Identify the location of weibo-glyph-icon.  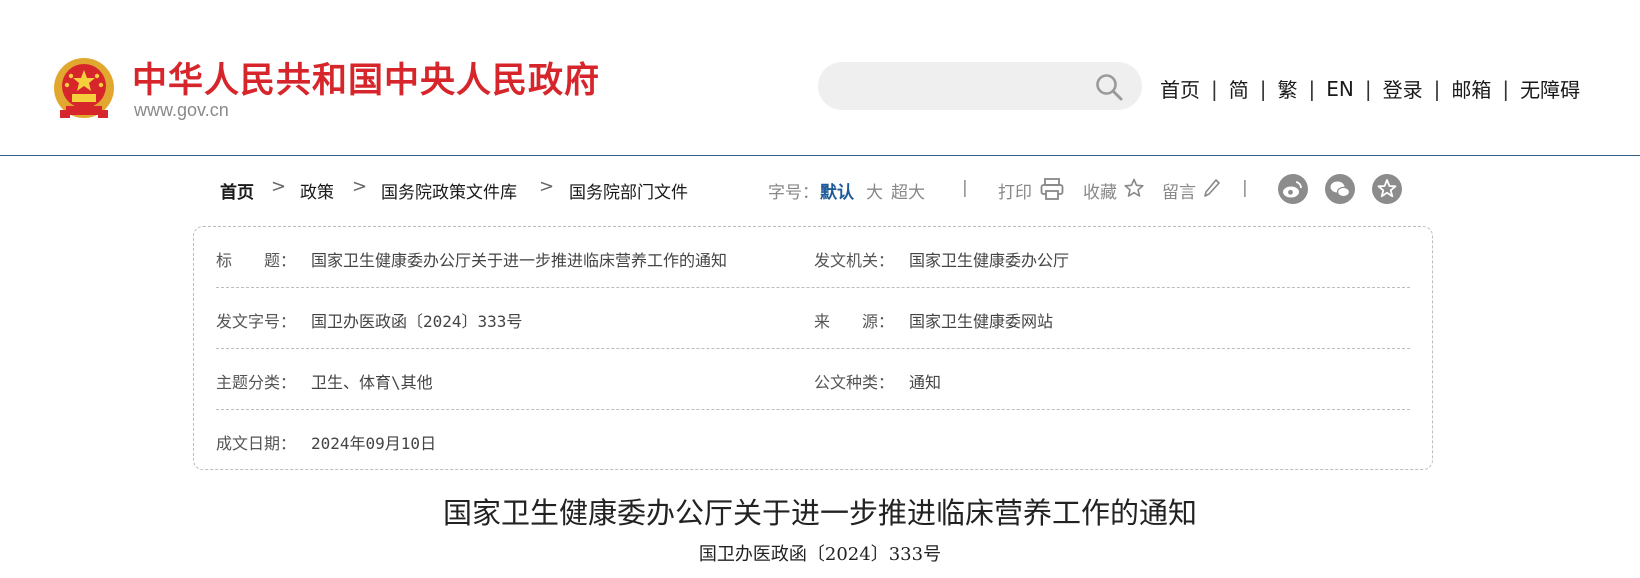
(1292, 189).